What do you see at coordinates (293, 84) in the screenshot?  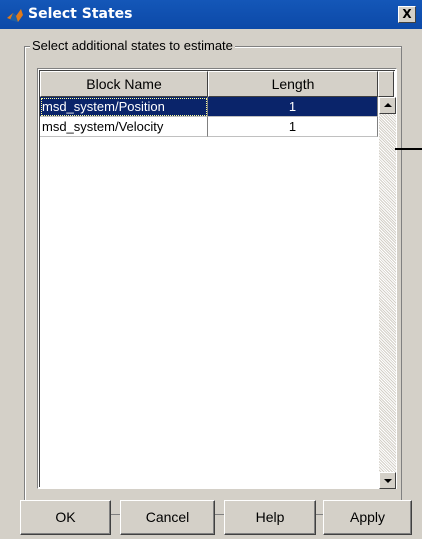 I see `column-header-length: Length` at bounding box center [293, 84].